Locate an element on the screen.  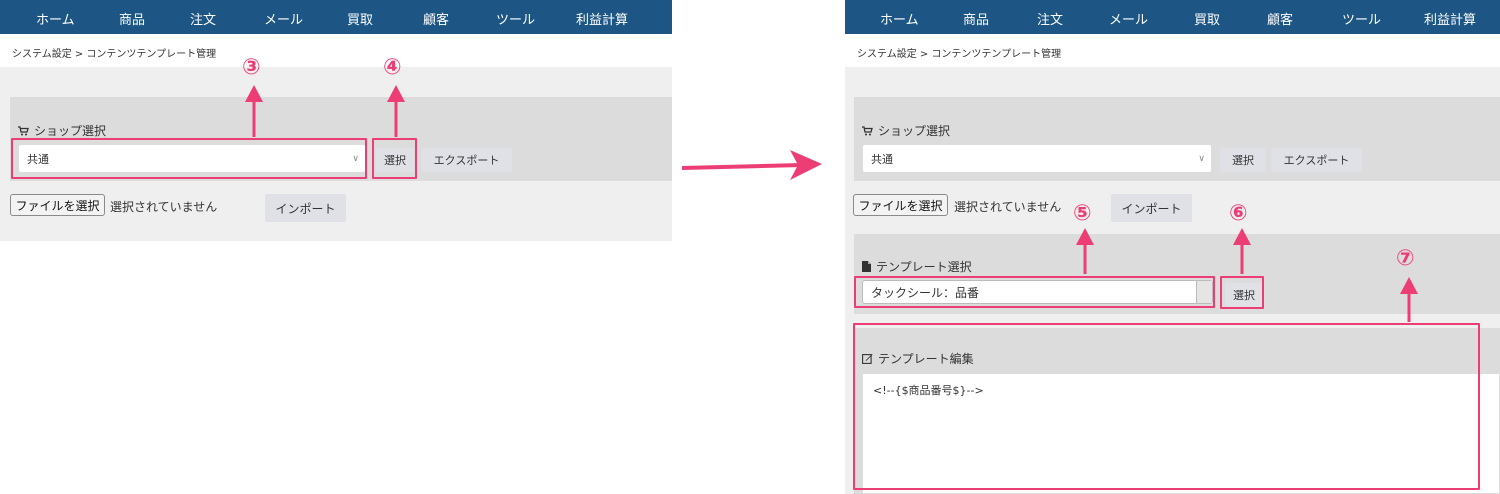
marker-3: ③ is located at coordinates (251, 67).